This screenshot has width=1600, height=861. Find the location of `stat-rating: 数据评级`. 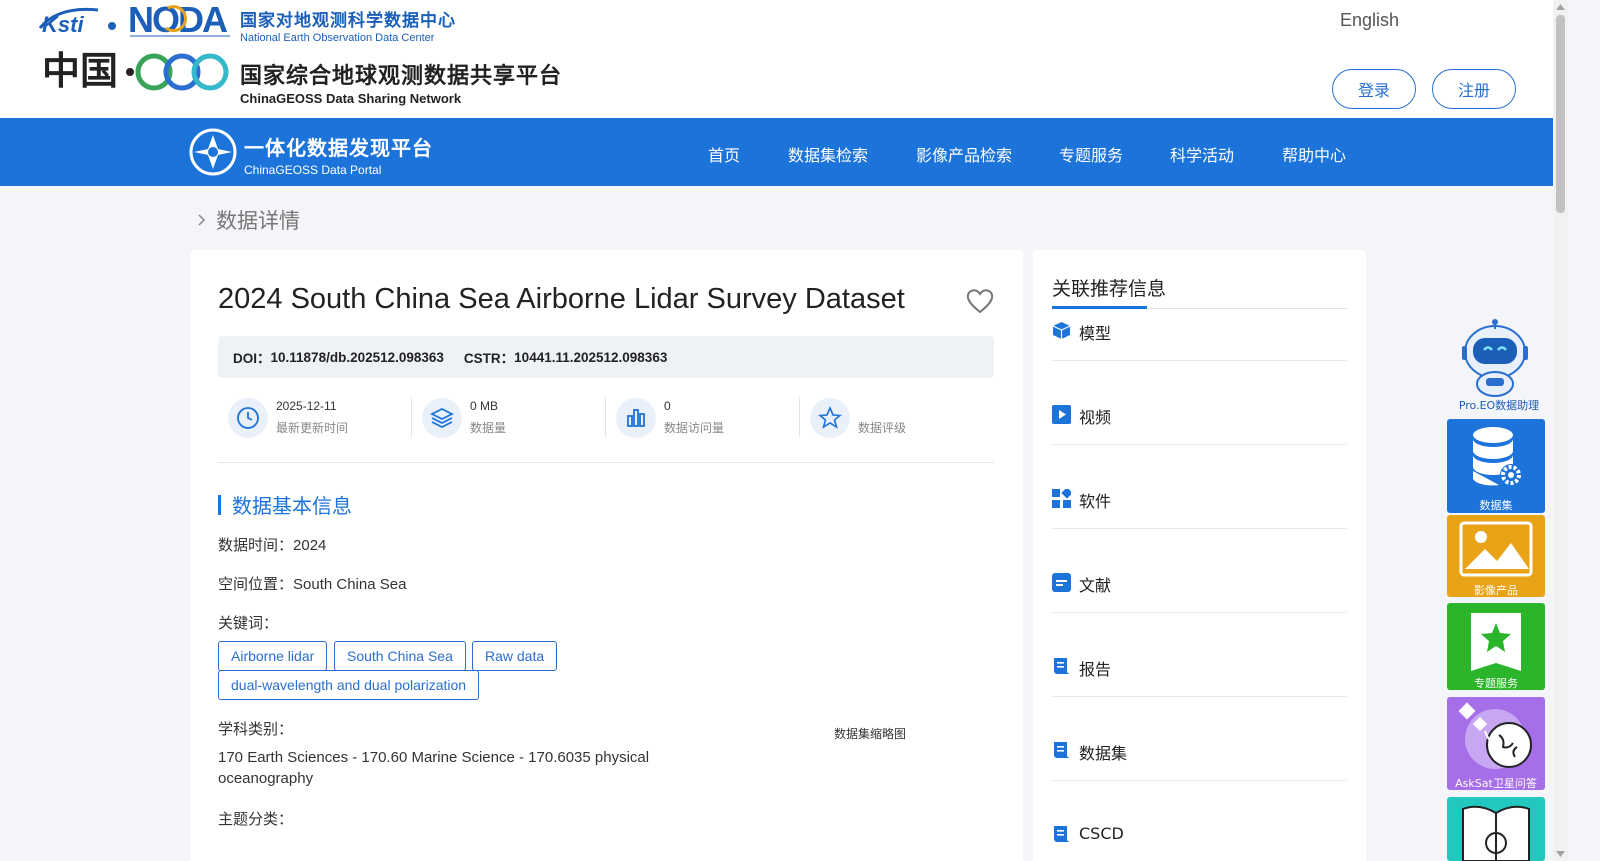

stat-rating: 数据评级 is located at coordinates (897, 421).